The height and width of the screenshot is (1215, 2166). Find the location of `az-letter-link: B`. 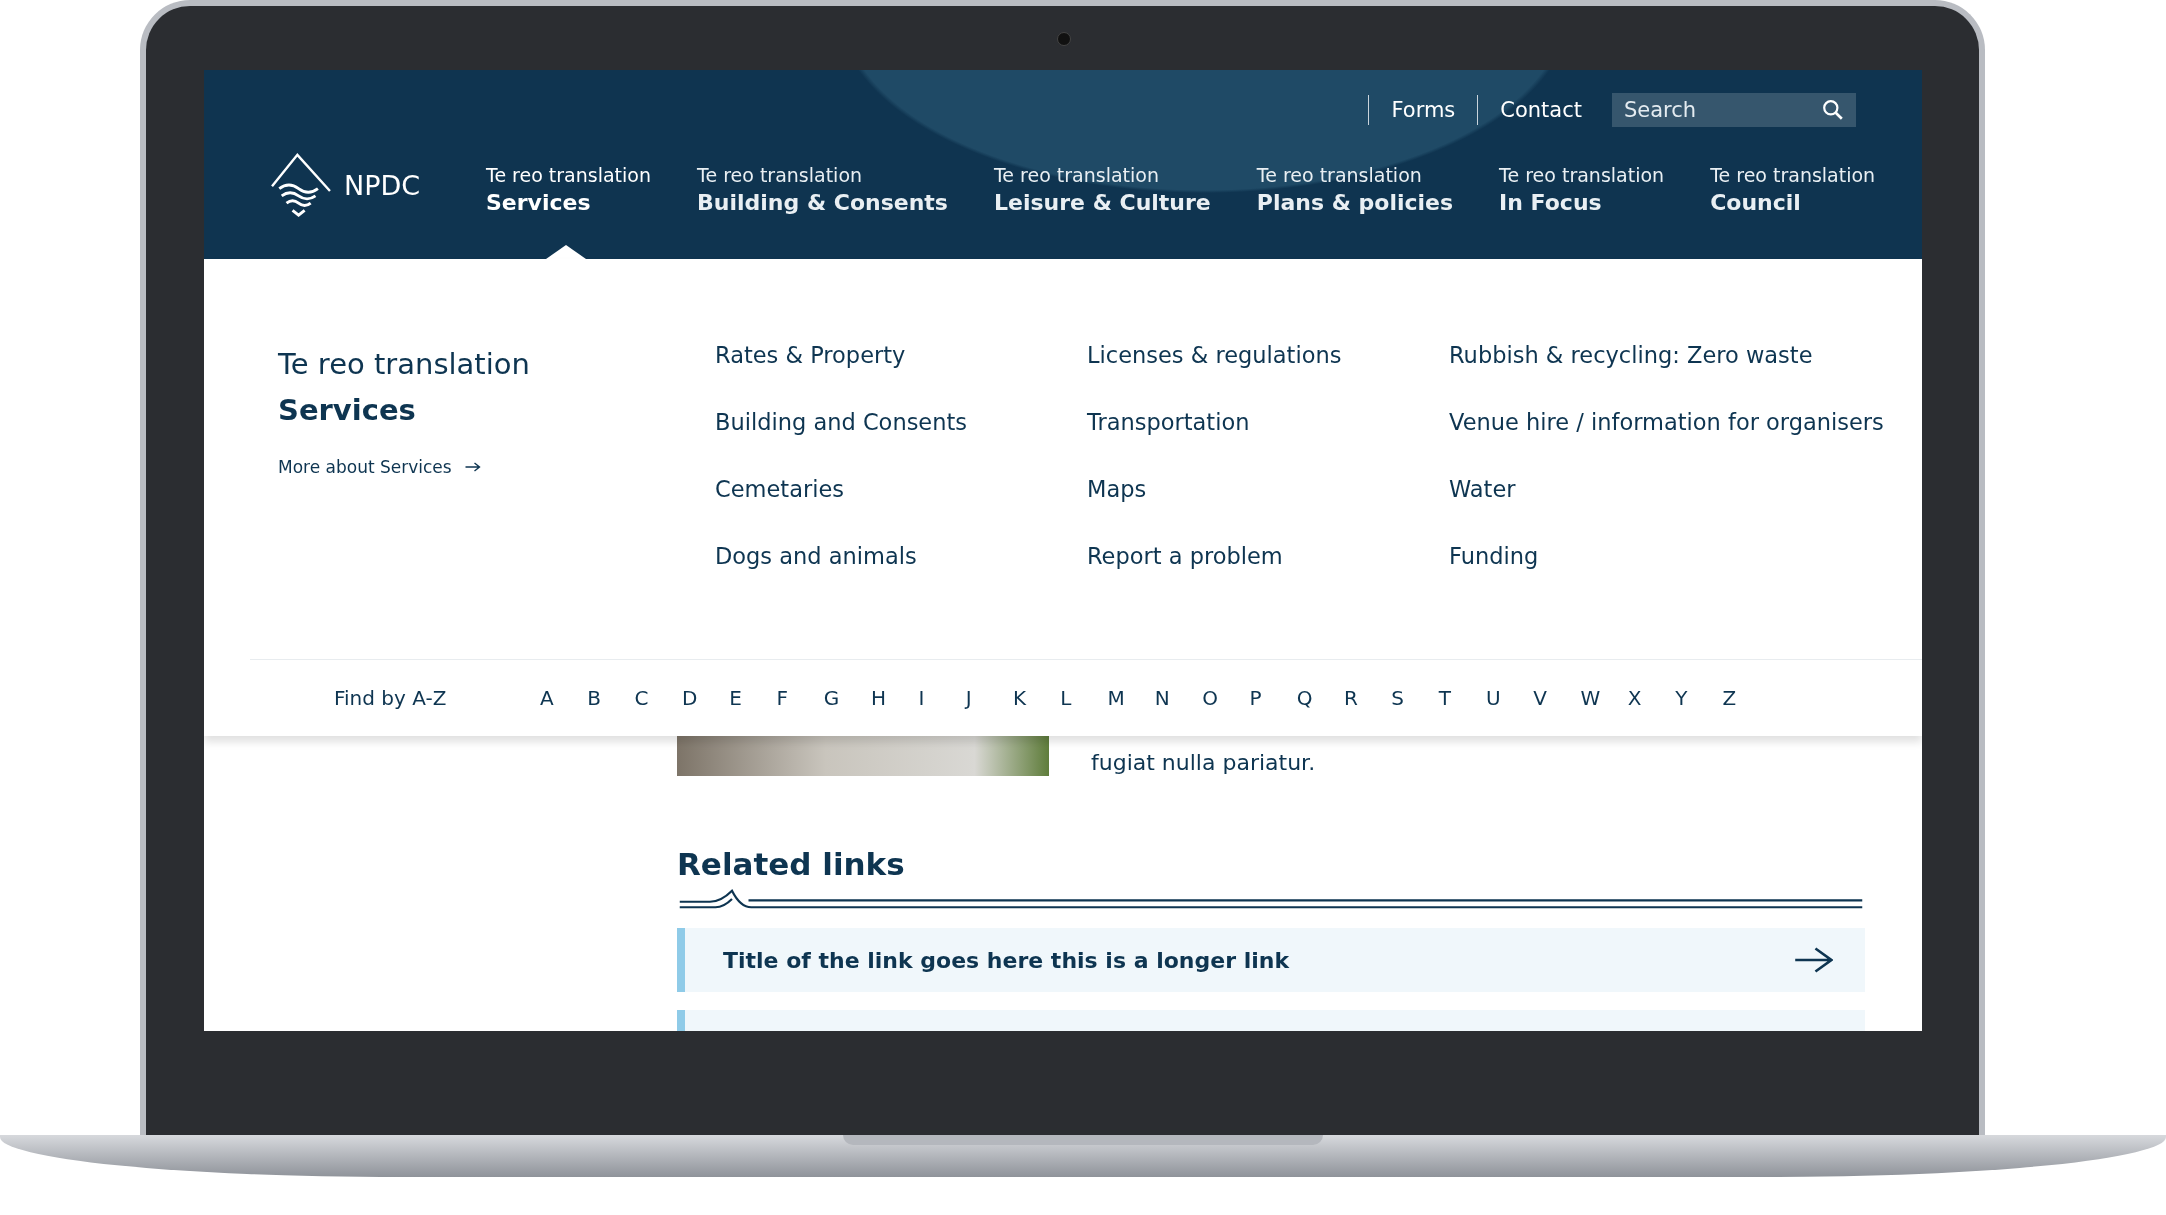

az-letter-link: B is located at coordinates (611, 698).